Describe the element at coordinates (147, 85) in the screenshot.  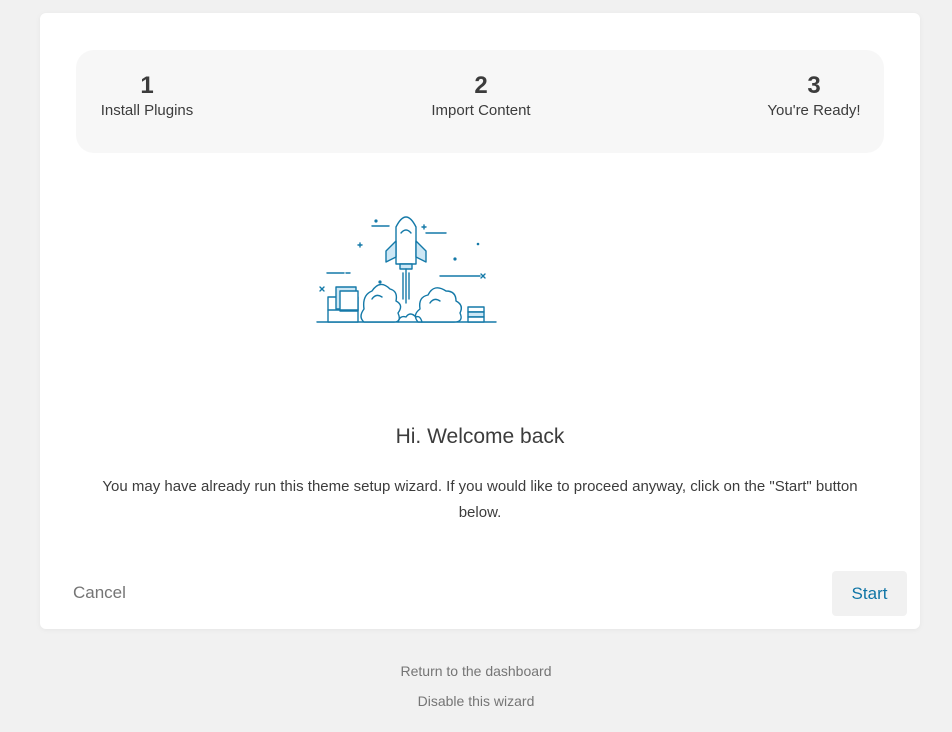
I see `step-number: 1` at that location.